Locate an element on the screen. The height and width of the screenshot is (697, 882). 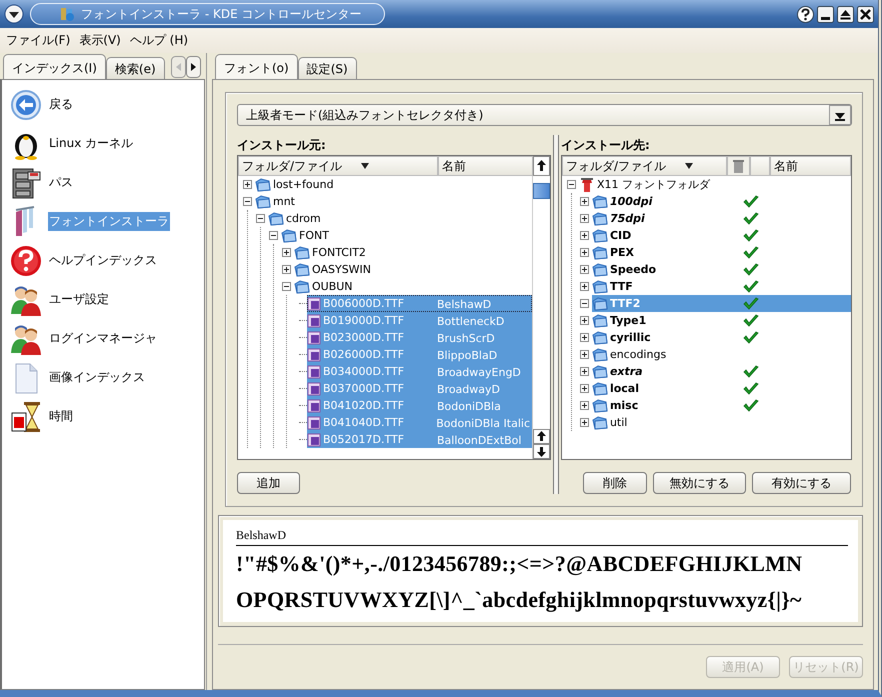
module-item: 画像インデックス is located at coordinates (97, 377).